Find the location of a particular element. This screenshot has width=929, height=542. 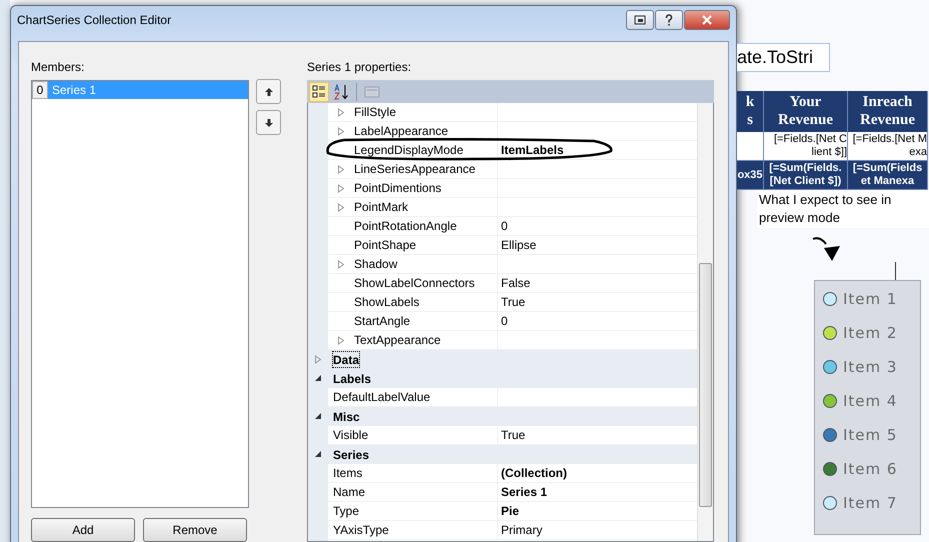

close-icon is located at coordinates (707, 19).